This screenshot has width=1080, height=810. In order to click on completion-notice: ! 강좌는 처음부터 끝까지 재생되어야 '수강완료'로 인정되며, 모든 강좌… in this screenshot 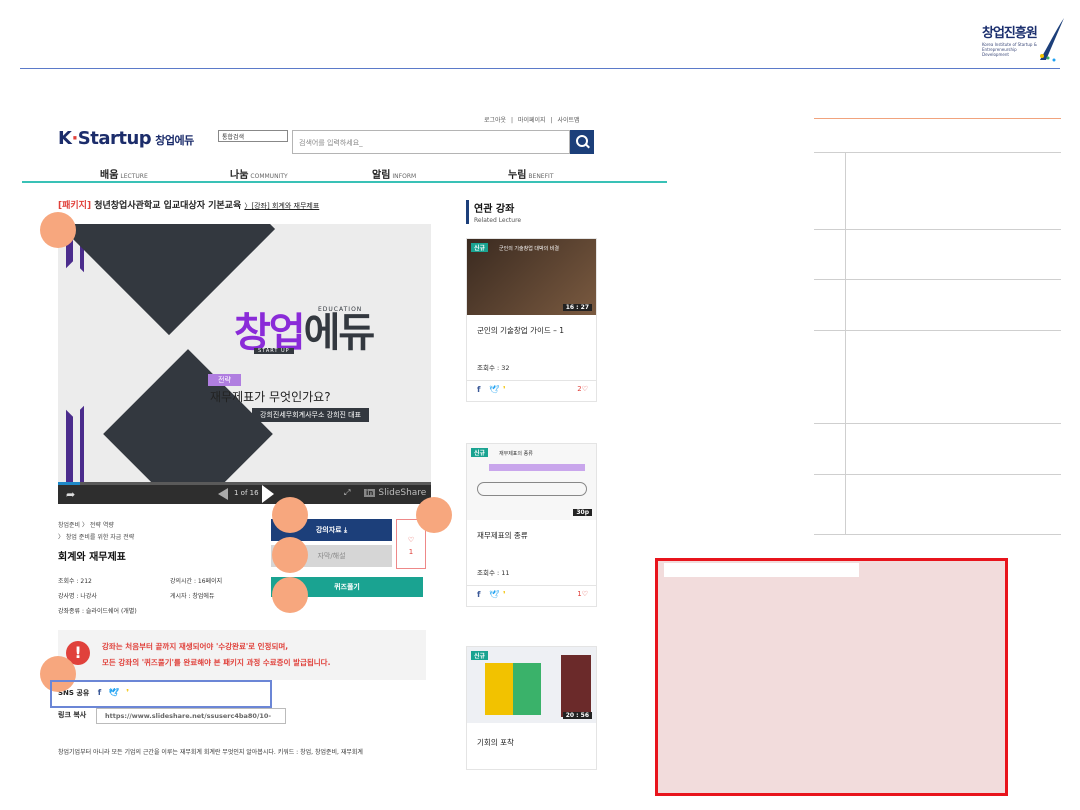, I will do `click(242, 655)`.